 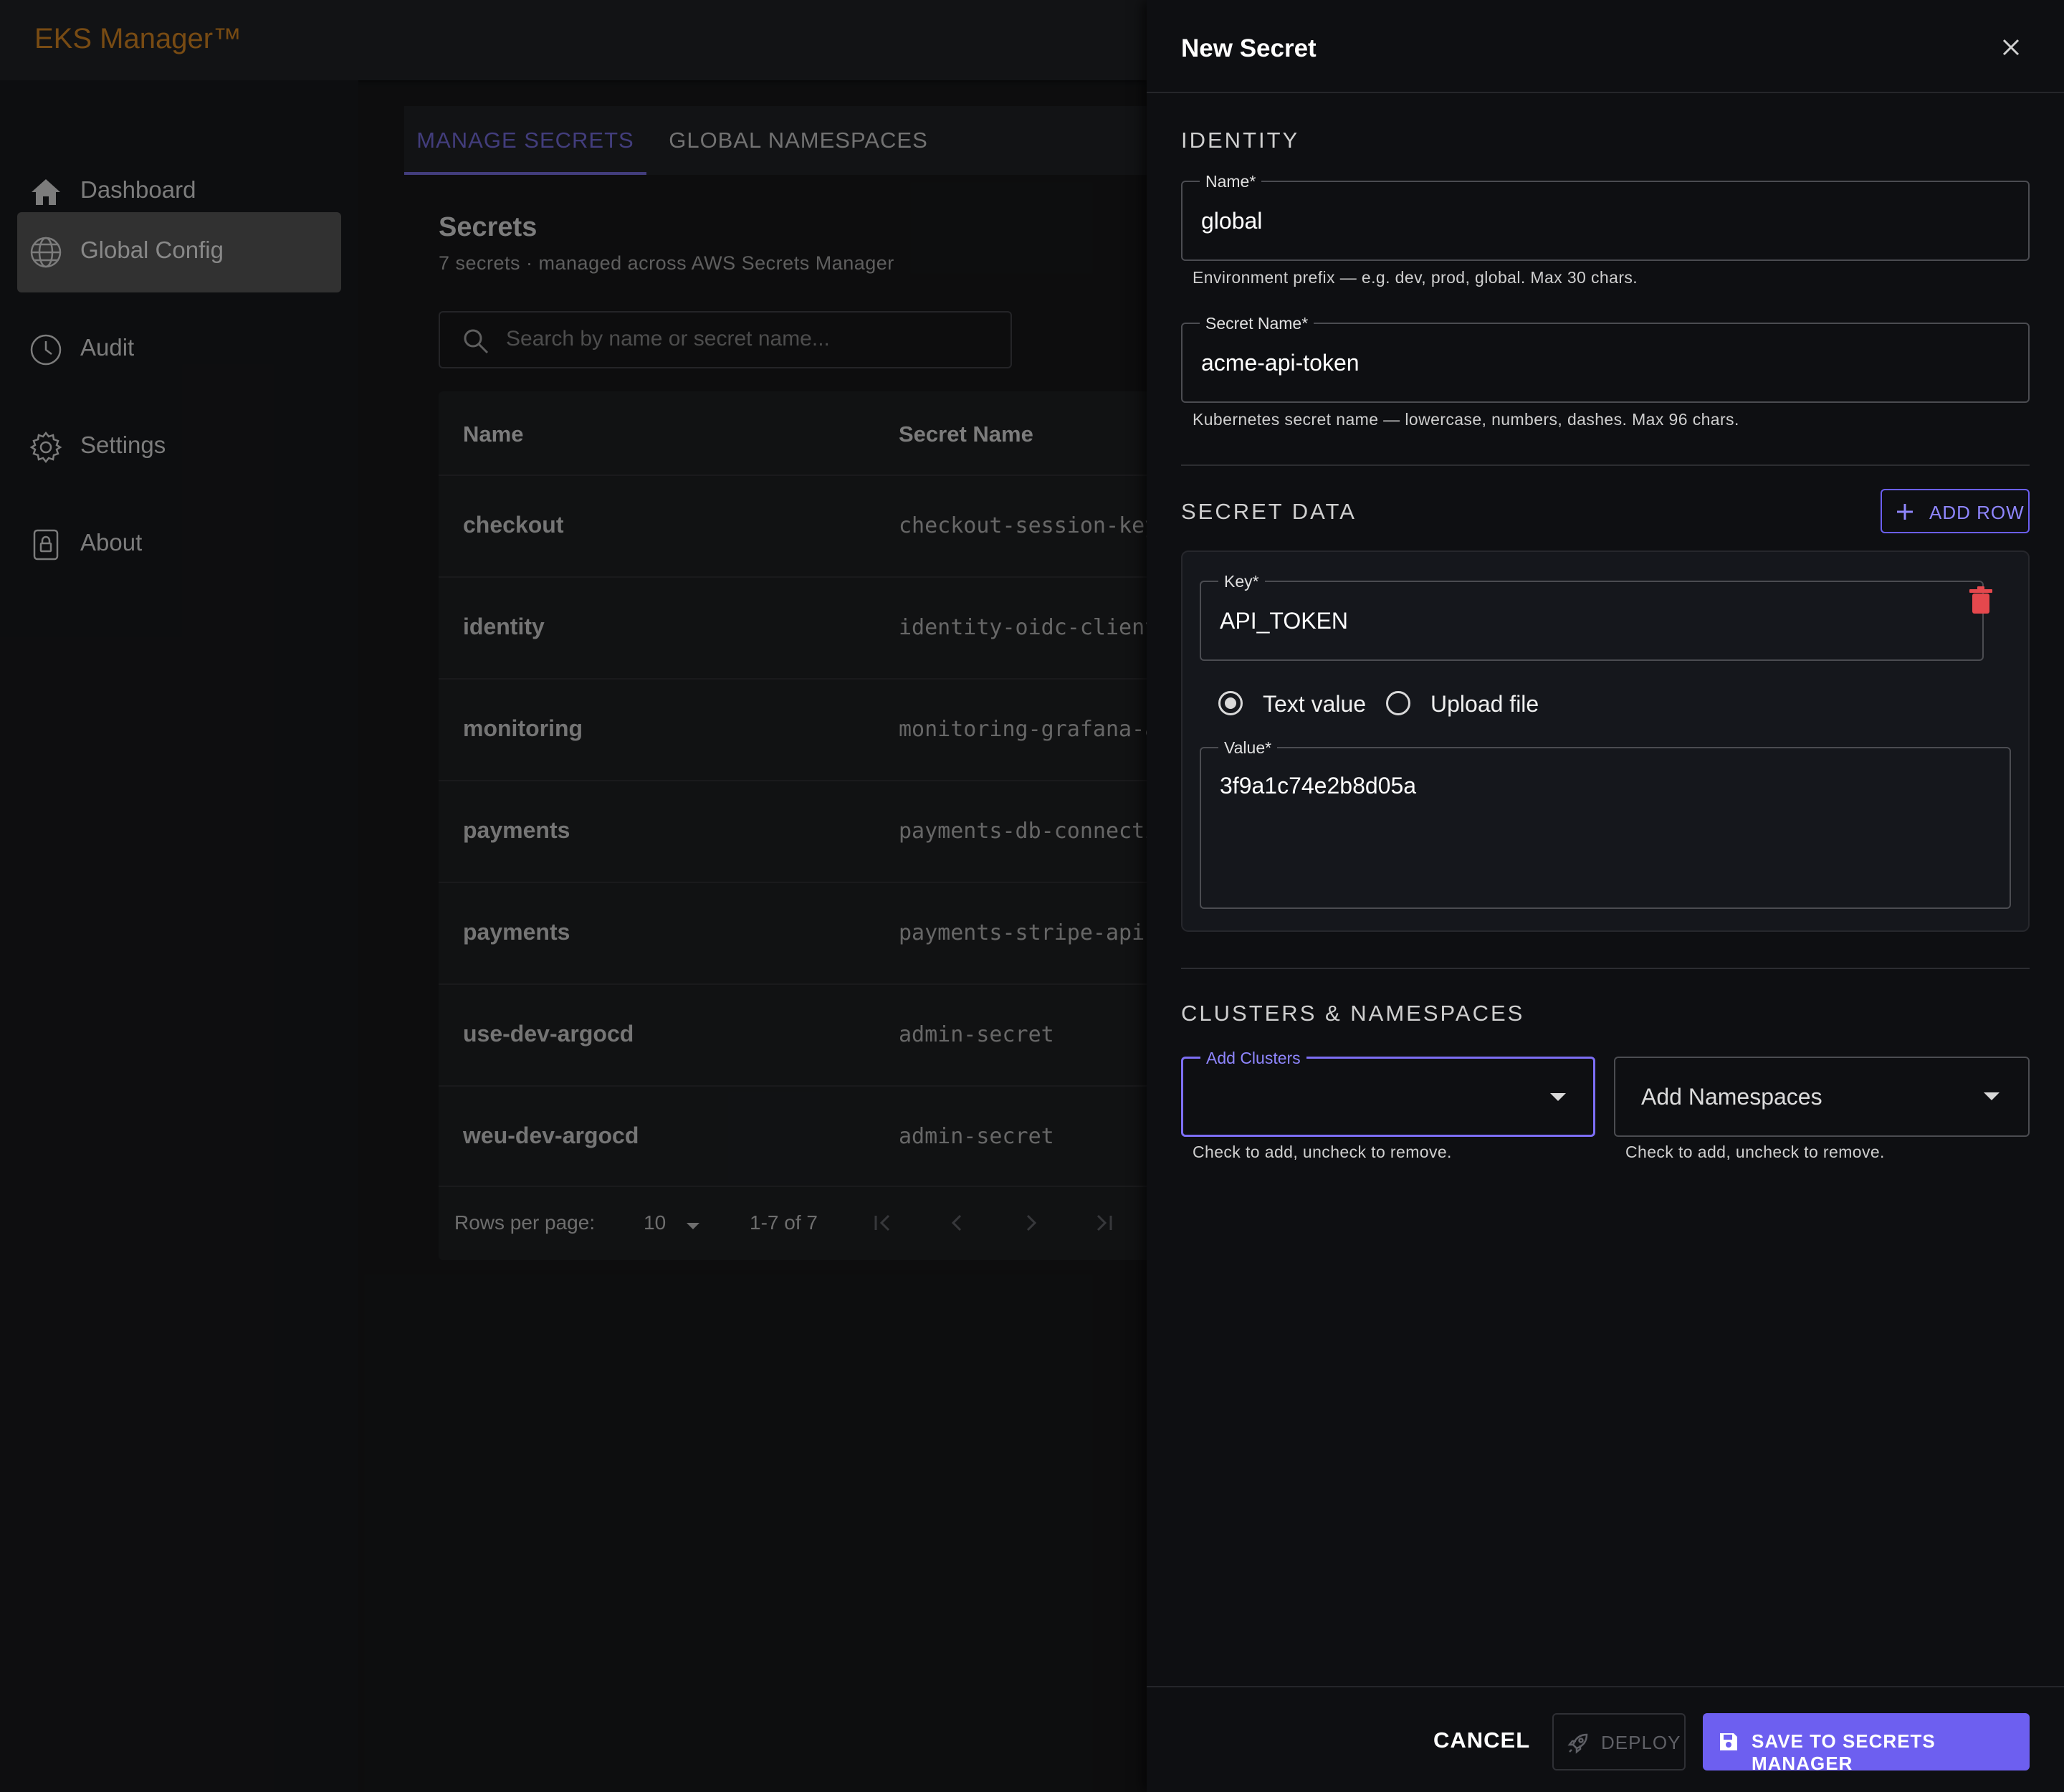 What do you see at coordinates (1323, 1152) in the screenshot?
I see `clusters-helper-text: Check to add, uncheck to remove.` at bounding box center [1323, 1152].